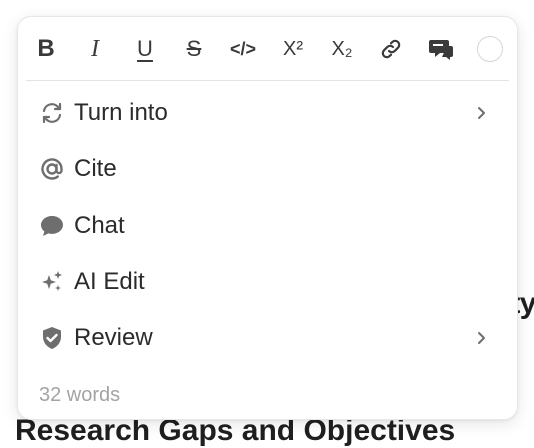  I want to click on transform-icon, so click(52, 113).